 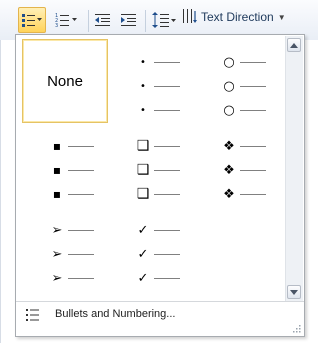 I want to click on scrollbar-track, so click(x=294, y=168).